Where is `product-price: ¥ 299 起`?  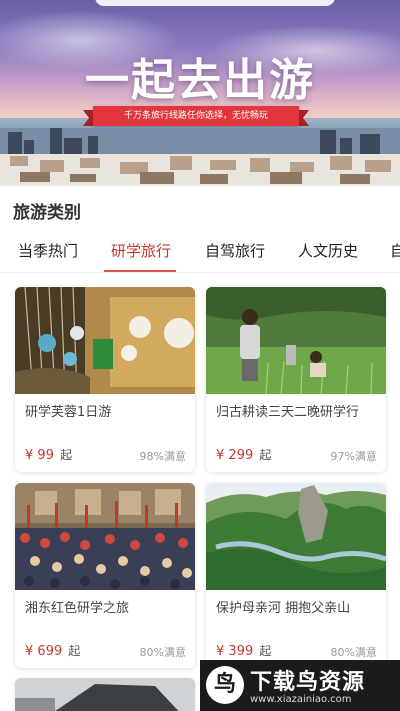 product-price: ¥ 299 起 is located at coordinates (243, 454).